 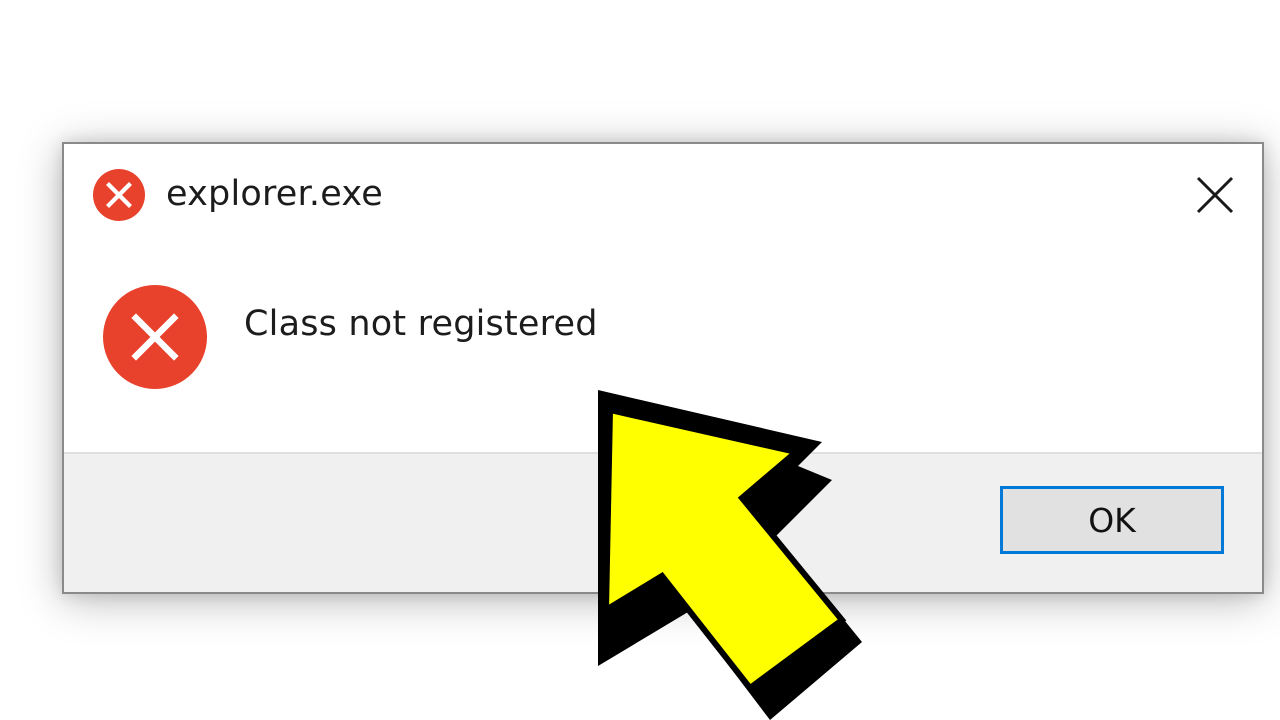 I want to click on dialog-title: explorer.exe, so click(x=274, y=194).